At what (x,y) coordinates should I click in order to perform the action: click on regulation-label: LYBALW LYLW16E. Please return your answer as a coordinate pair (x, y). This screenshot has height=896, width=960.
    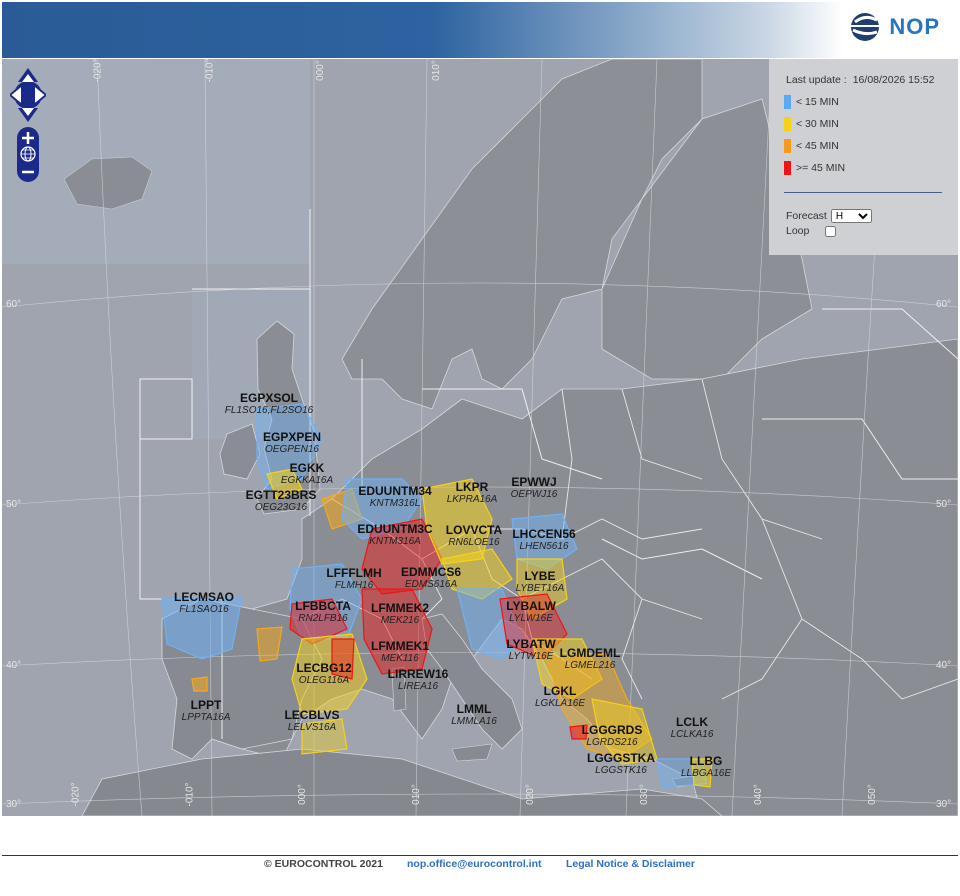
    Looking at the image, I should click on (531, 612).